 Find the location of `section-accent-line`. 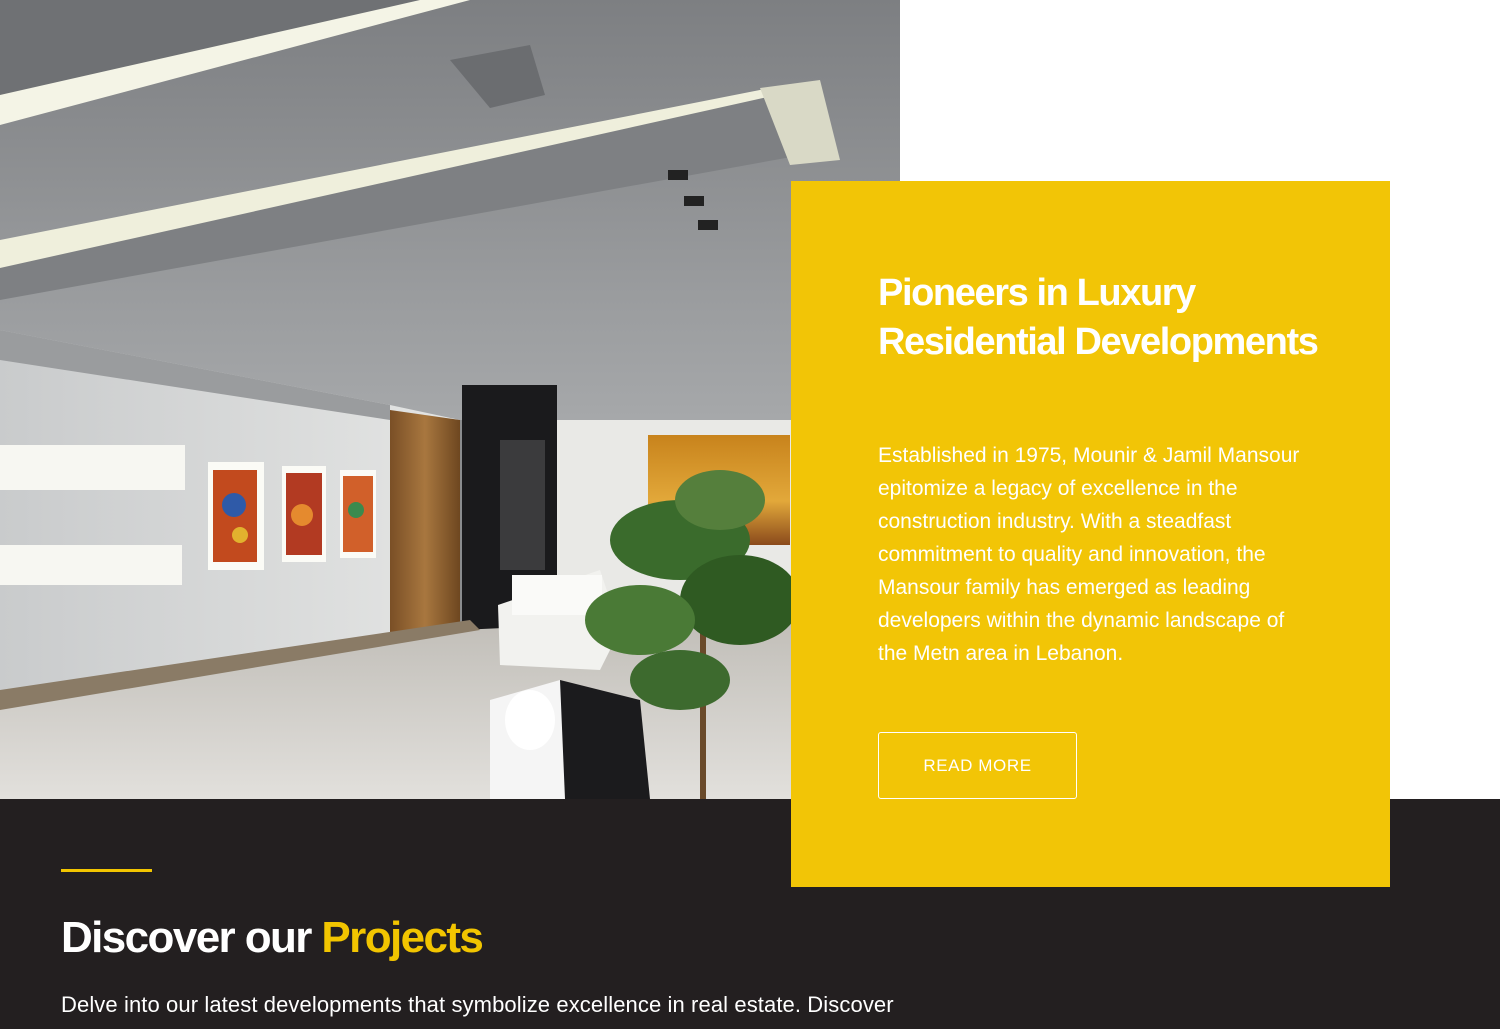

section-accent-line is located at coordinates (106, 870).